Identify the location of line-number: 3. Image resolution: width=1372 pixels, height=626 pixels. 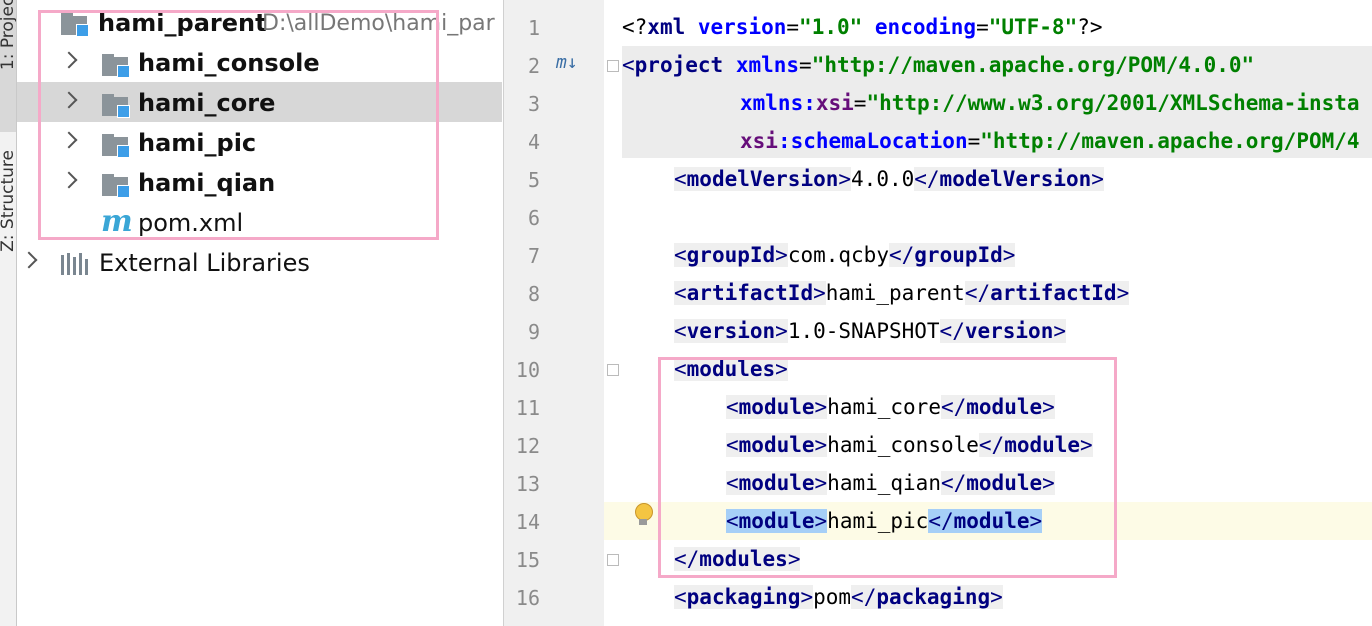
(533, 104).